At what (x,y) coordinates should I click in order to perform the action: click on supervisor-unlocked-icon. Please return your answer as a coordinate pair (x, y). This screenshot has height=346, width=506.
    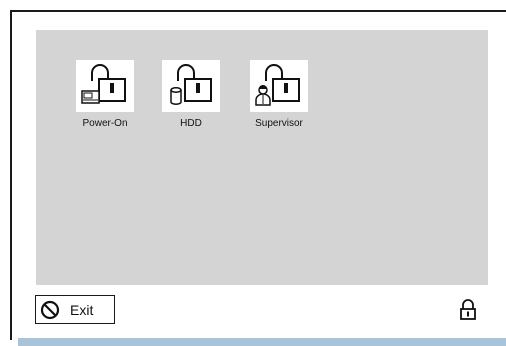
    Looking at the image, I should click on (277, 85).